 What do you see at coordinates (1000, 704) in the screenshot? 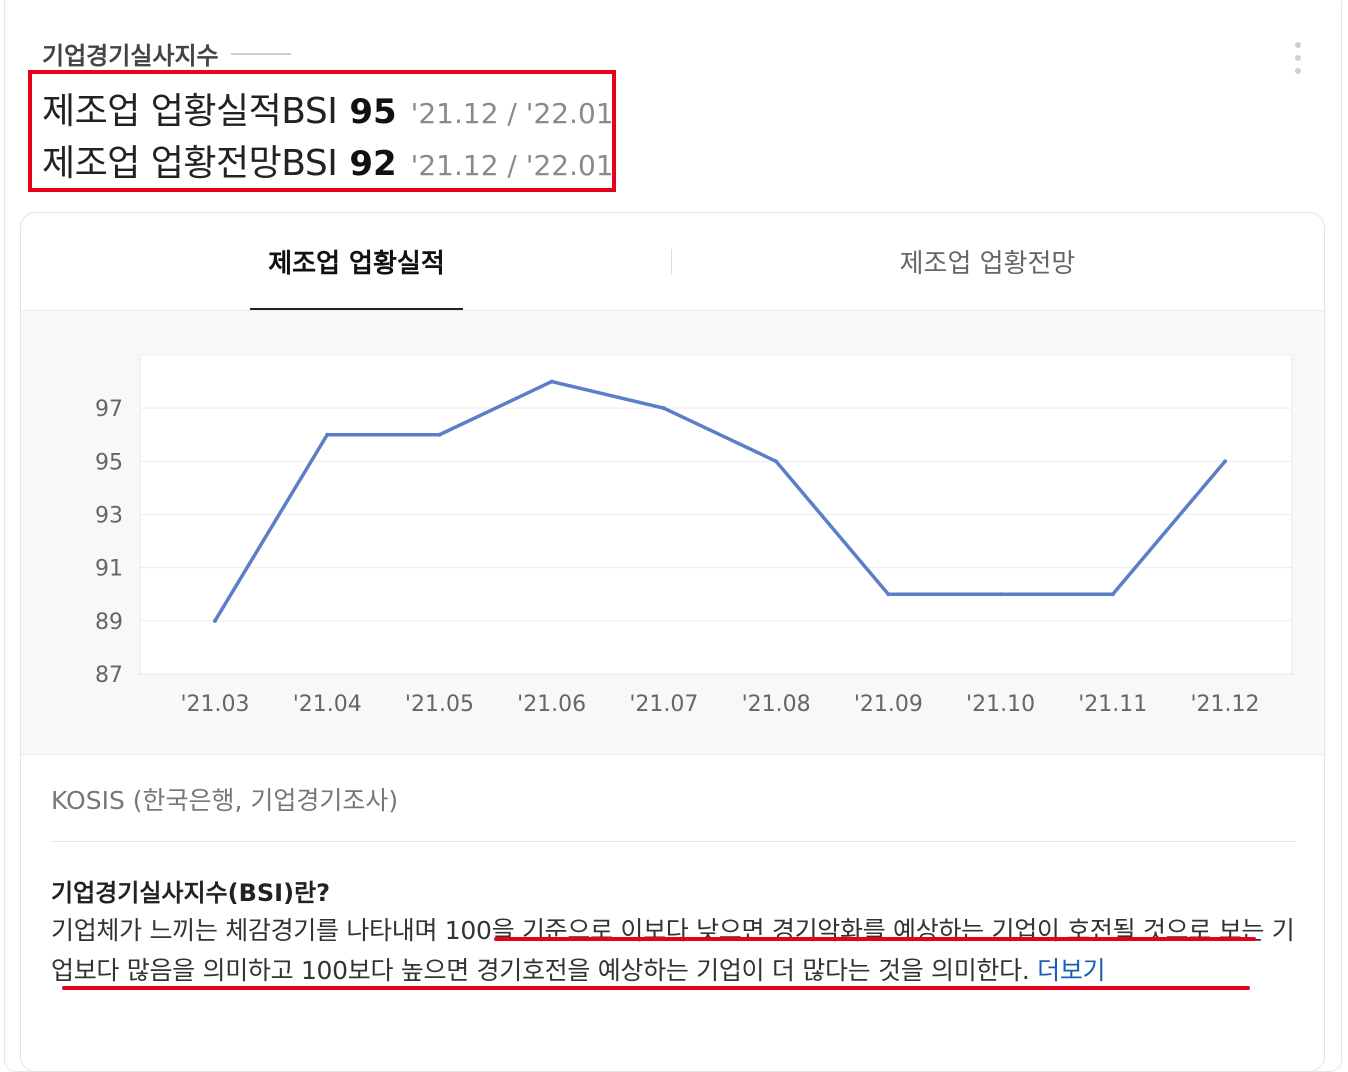
I see `x-tick-label: '21.10` at bounding box center [1000, 704].